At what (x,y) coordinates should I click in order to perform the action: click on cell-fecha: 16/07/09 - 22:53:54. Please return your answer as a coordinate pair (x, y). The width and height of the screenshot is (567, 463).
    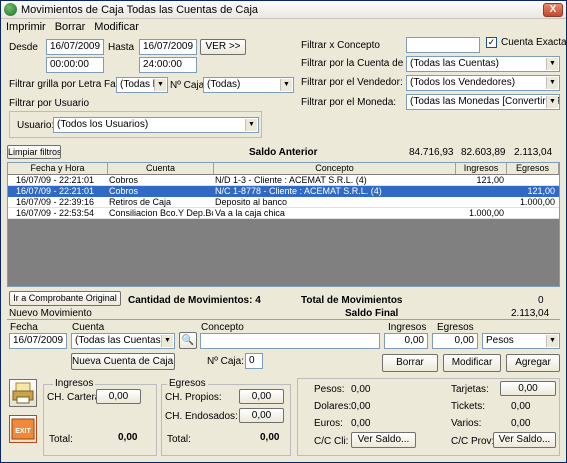
    Looking at the image, I should click on (55, 213).